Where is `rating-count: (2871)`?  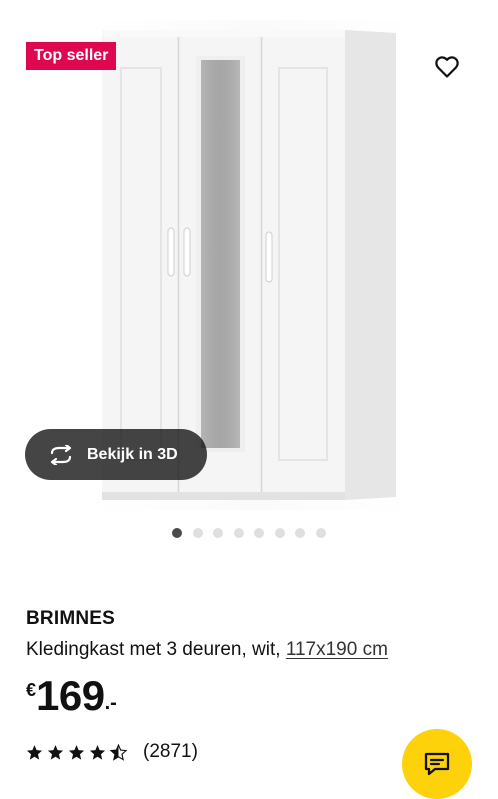 rating-count: (2871) is located at coordinates (170, 751).